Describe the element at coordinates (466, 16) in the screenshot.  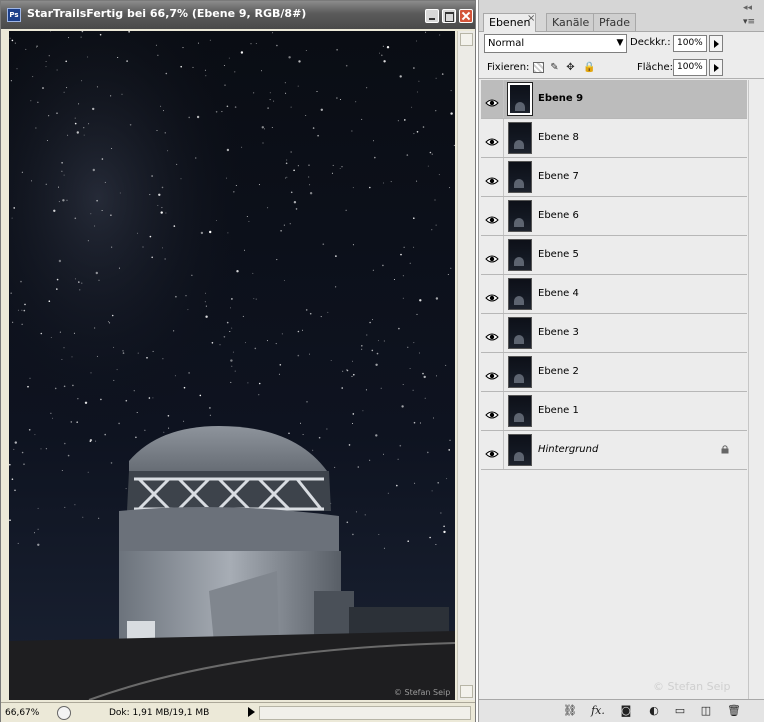
I see `close-window-button` at that location.